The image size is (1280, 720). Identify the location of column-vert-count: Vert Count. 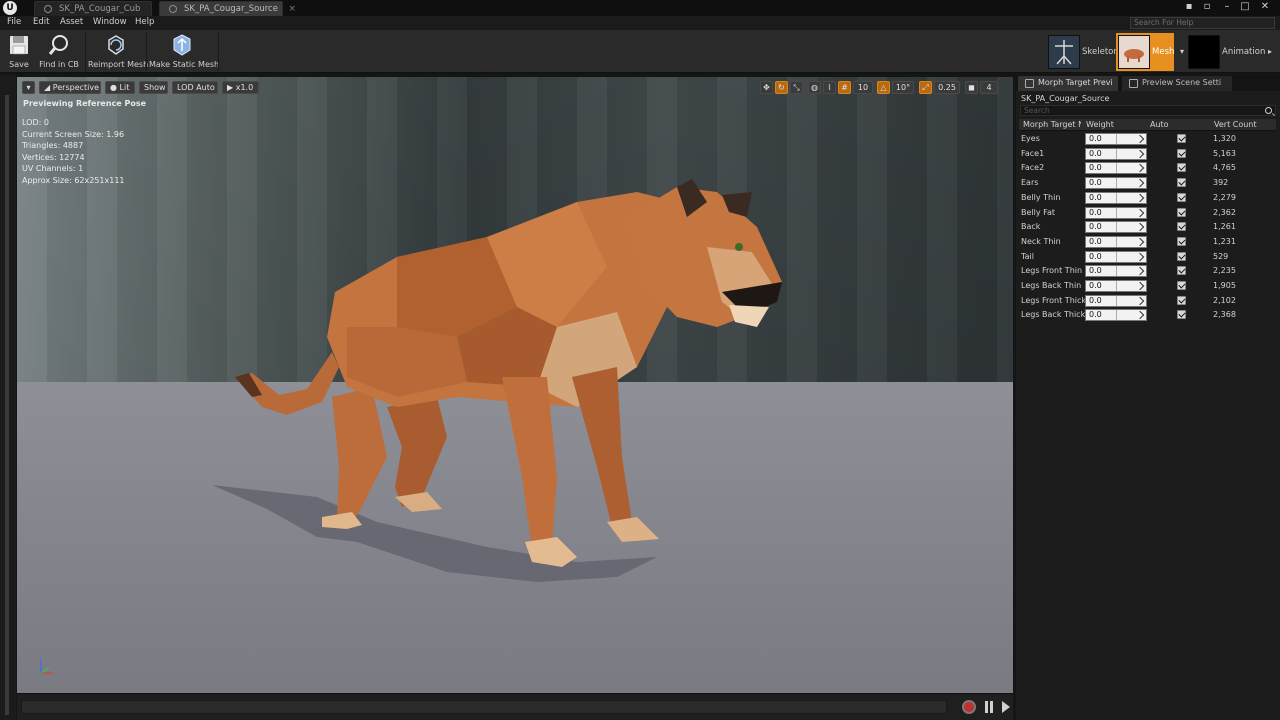
(1235, 124).